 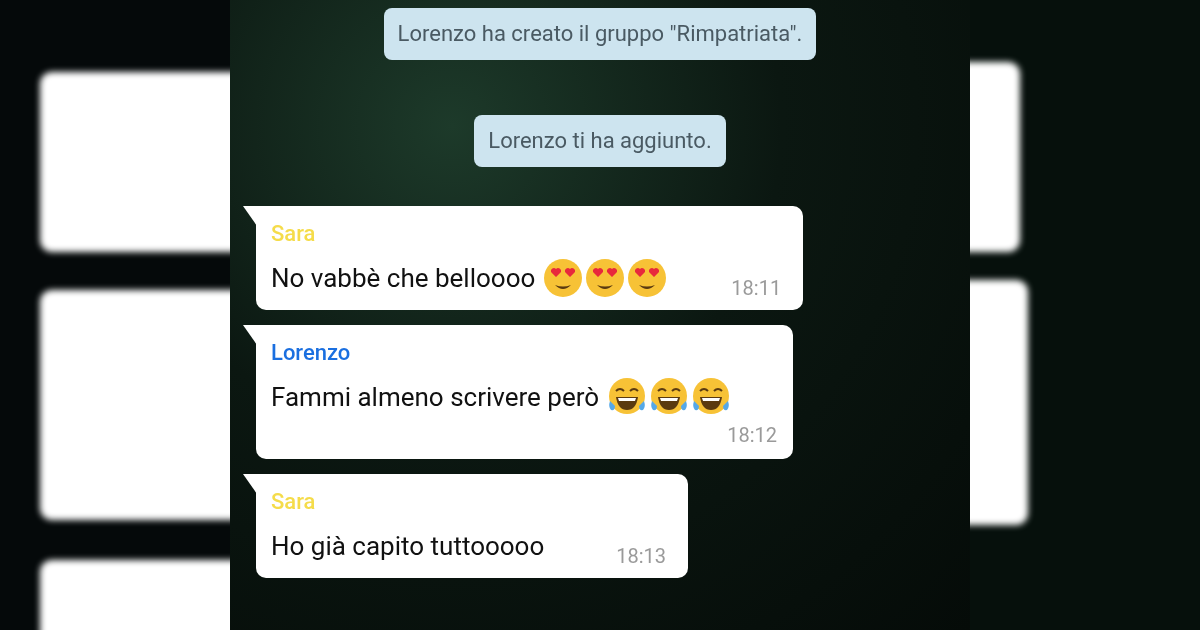 I want to click on message-text: Ho già capito tuttooooo, so click(x=408, y=546).